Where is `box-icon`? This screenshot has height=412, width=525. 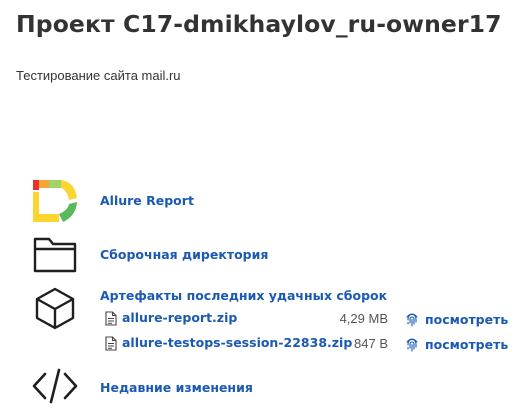 box-icon is located at coordinates (55, 308).